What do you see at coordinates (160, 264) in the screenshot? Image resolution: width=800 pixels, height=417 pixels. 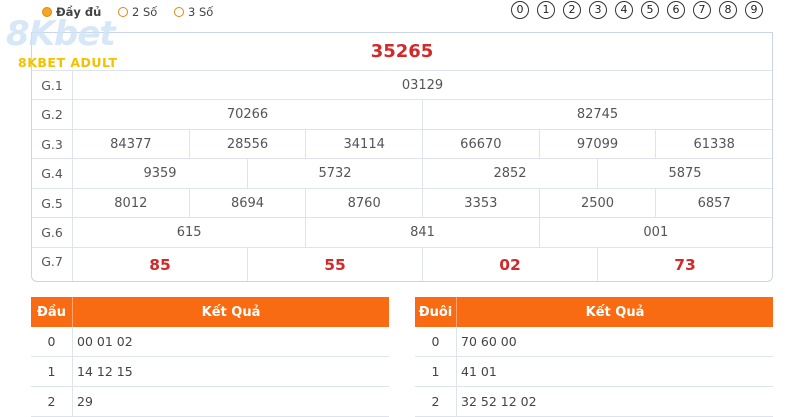 I see `prize-number: 85` at bounding box center [160, 264].